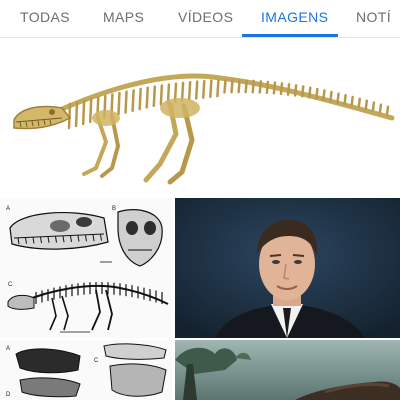 This screenshot has width=400, height=400. I want to click on figure-label-b: B, so click(114, 209).